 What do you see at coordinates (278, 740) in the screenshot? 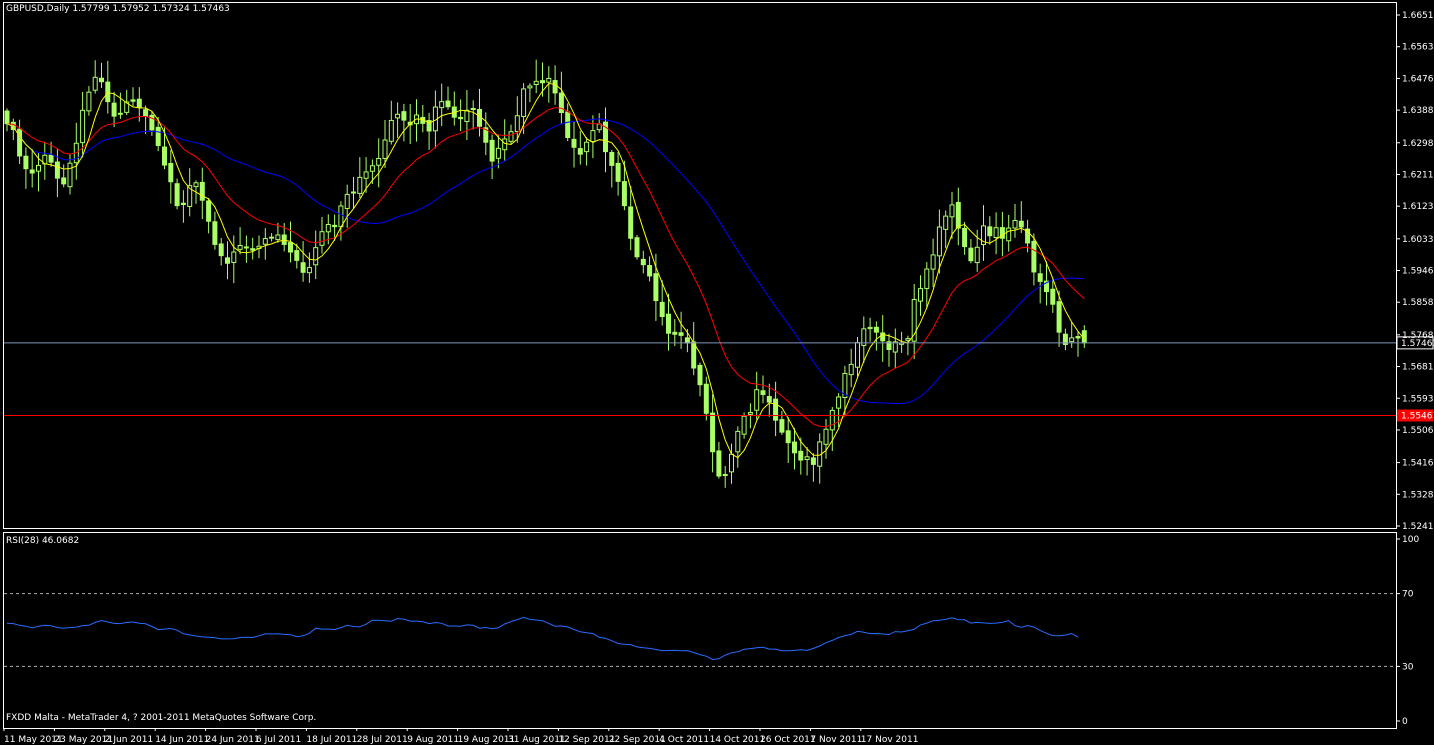
I see `date-tick-label: 6 Jul 2011` at bounding box center [278, 740].